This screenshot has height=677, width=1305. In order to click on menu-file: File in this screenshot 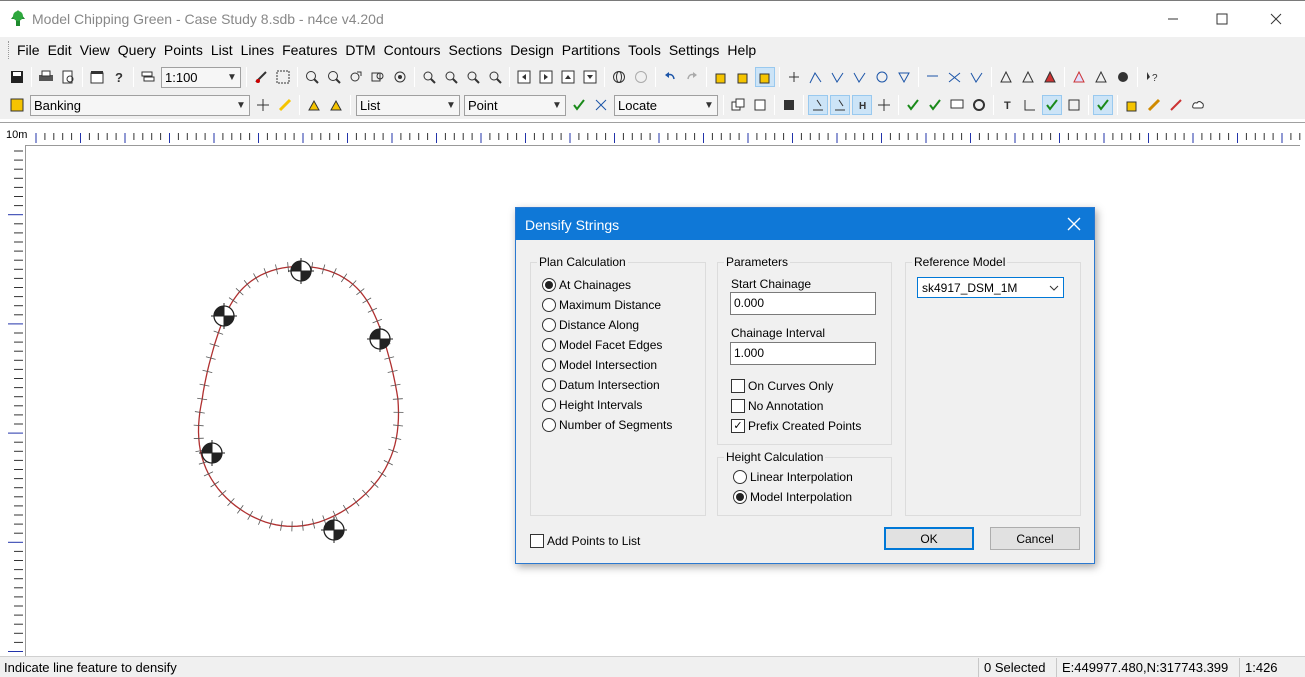, I will do `click(28, 50)`.